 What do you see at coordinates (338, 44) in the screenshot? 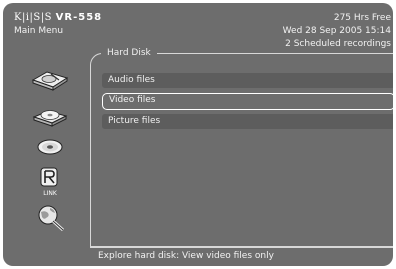
I see `scheduled-recordings: 2 Scheduled recordings` at bounding box center [338, 44].